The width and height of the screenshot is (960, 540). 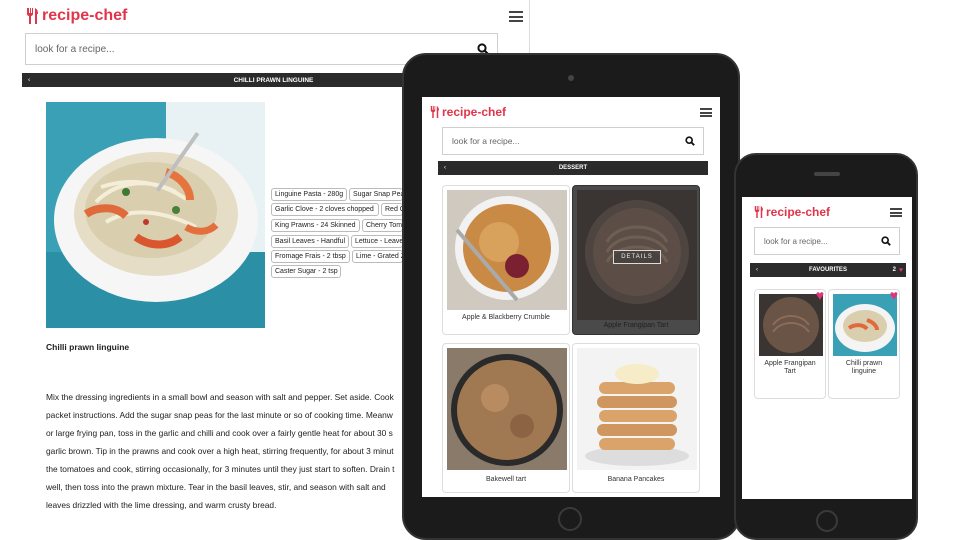 I want to click on favourite-card: ♥ Apple Frangipan Tart, so click(x=790, y=344).